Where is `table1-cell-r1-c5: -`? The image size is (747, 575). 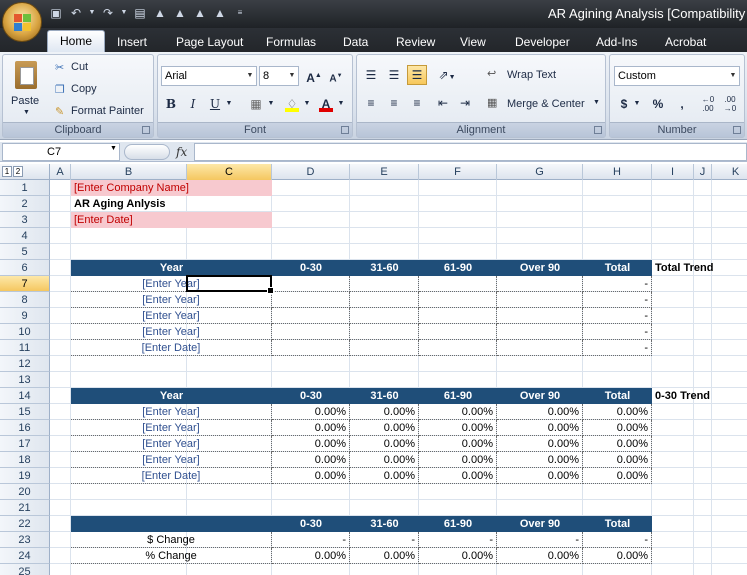
table1-cell-r1-c5: - is located at coordinates (617, 300).